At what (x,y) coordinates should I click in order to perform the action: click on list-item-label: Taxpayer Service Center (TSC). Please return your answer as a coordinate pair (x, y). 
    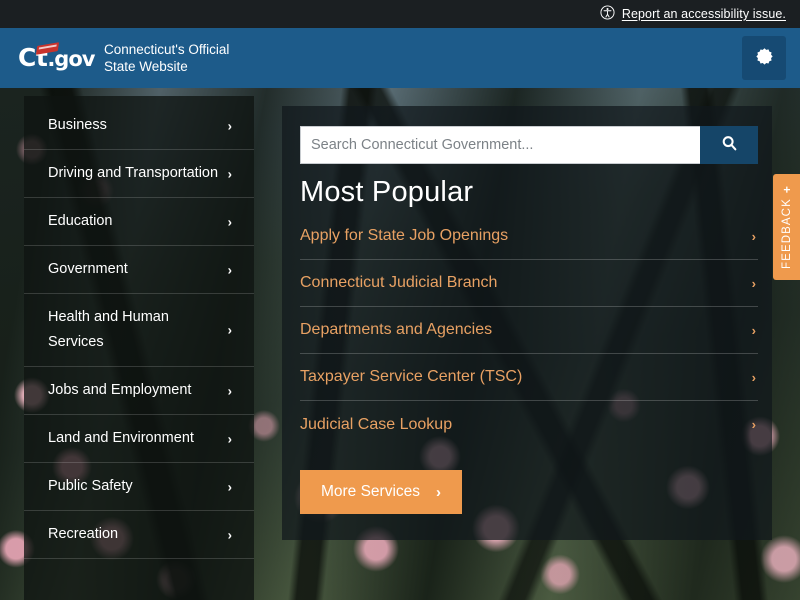
    Looking at the image, I should click on (411, 376).